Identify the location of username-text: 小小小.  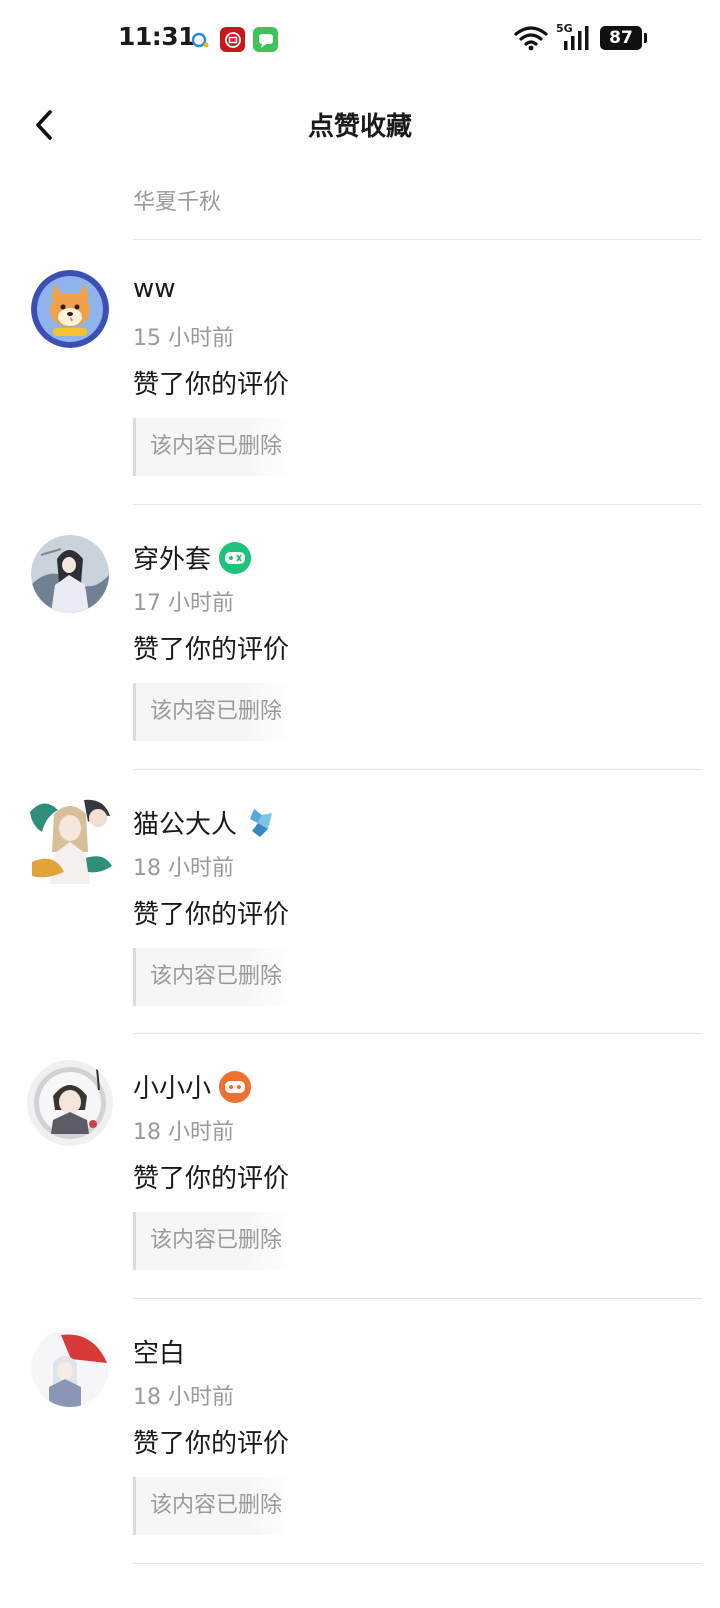
(172, 1089).